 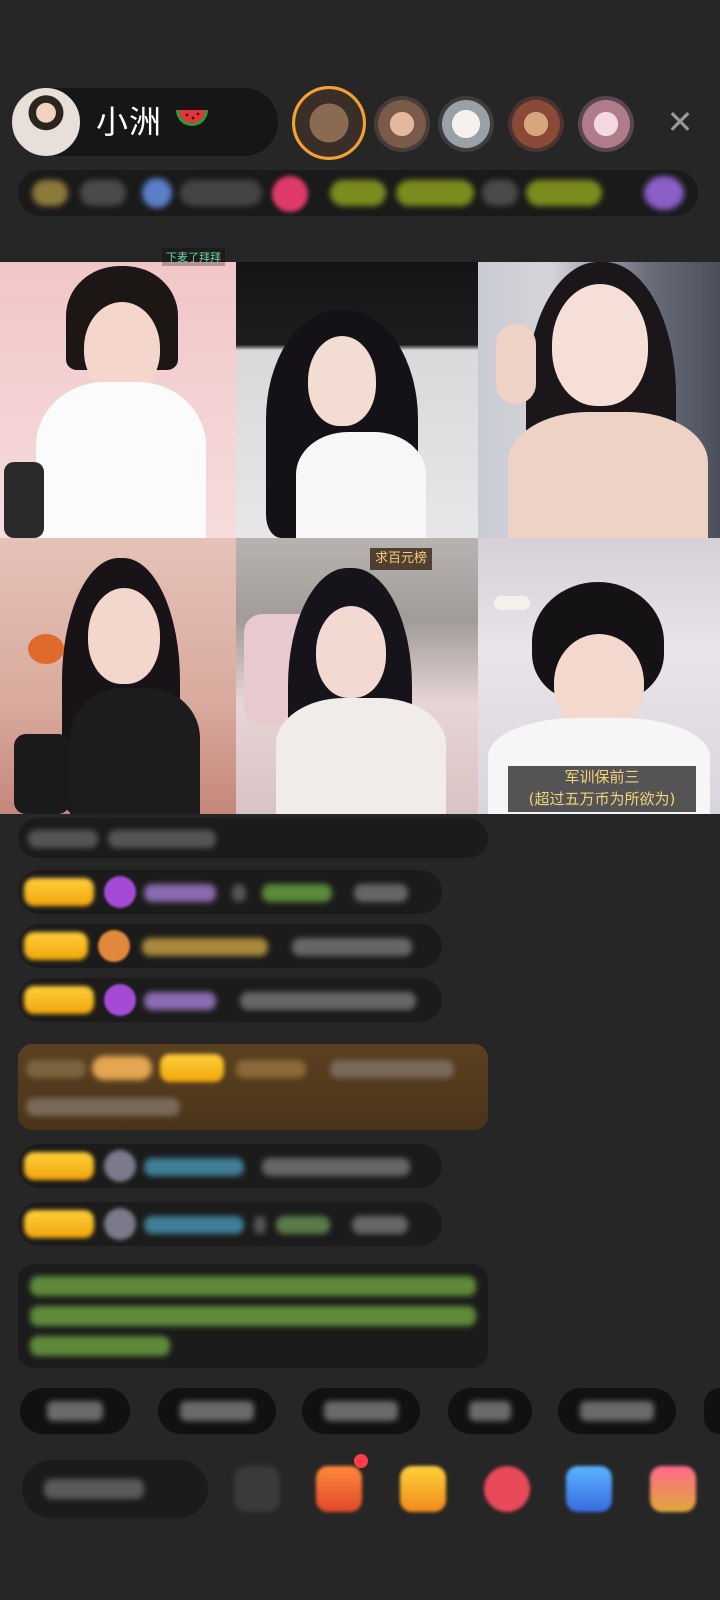 I want to click on tile-6-caption: 军训保前三 (超过五万币为所欲为), so click(x=602, y=789).